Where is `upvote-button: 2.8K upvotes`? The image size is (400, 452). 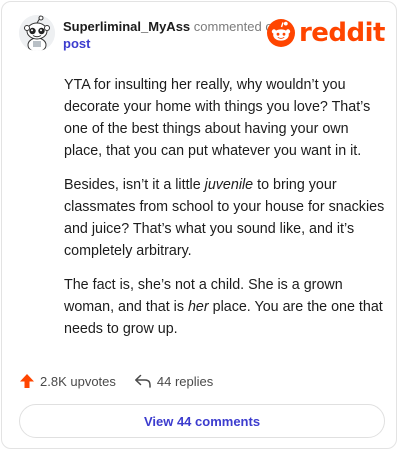 upvote-button: 2.8K upvotes is located at coordinates (67, 381).